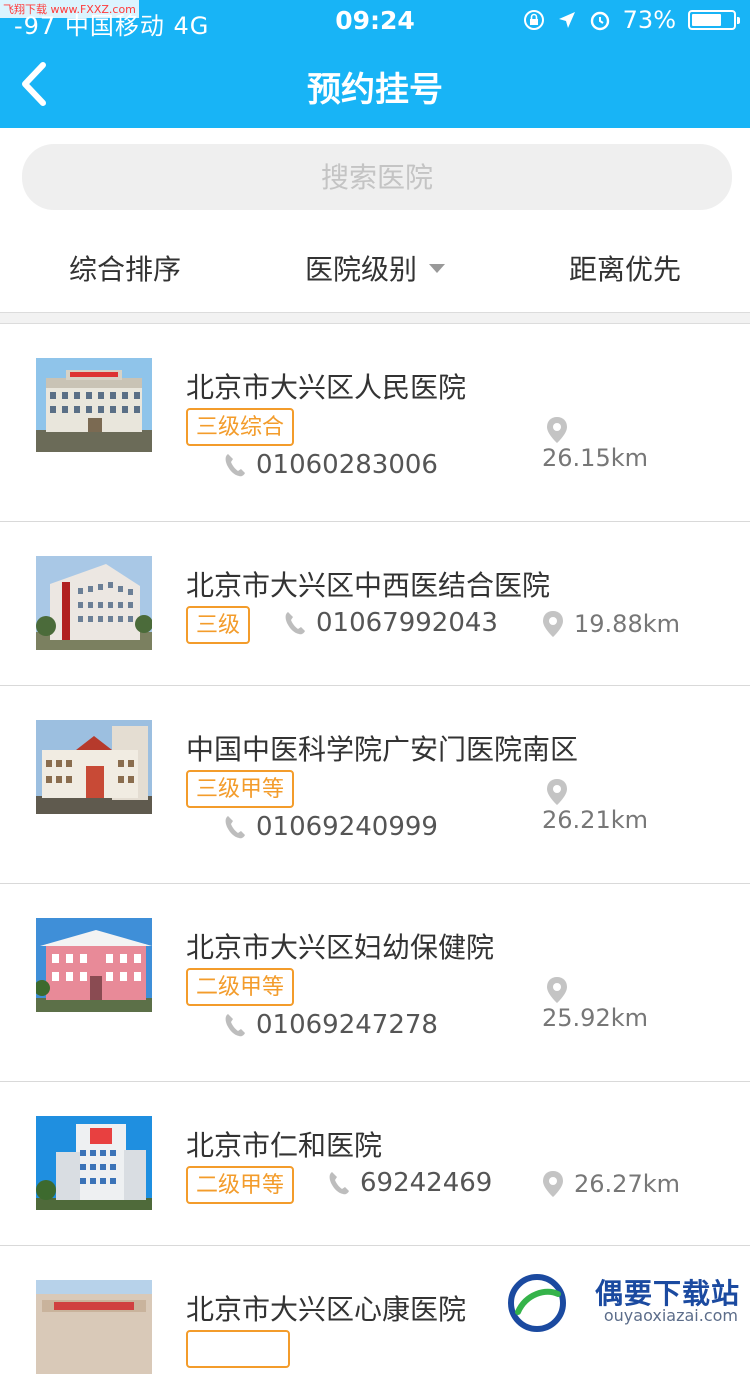 The image size is (750, 1374). I want to click on watermark-logo, so click(537, 1303).